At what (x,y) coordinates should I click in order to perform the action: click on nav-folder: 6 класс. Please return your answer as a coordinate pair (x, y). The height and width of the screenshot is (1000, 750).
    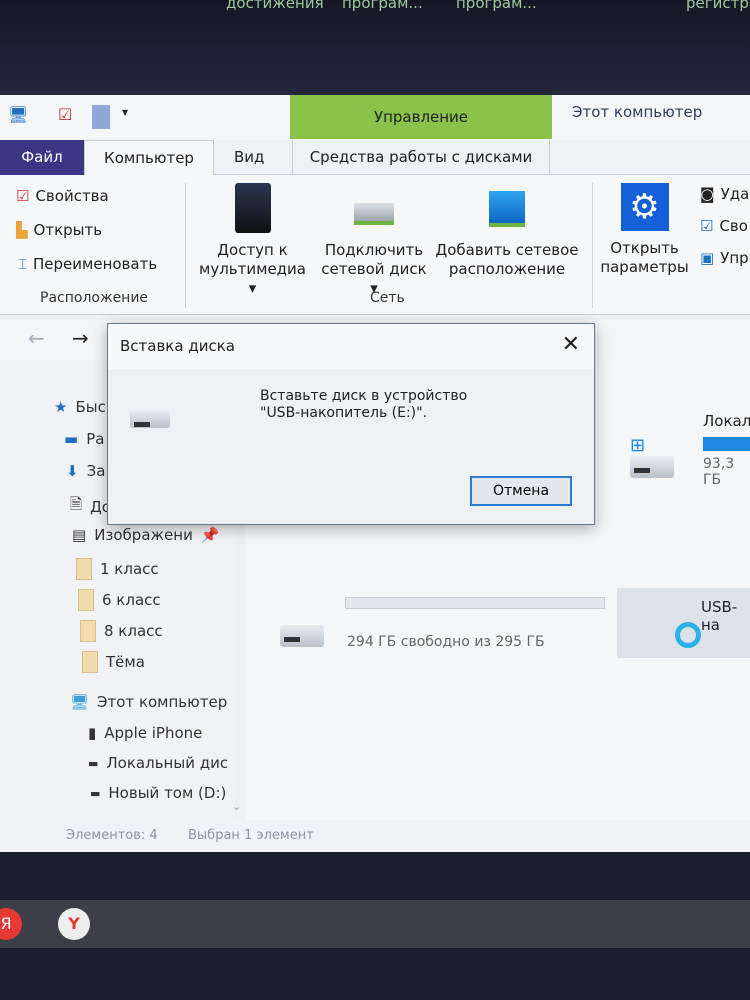
    Looking at the image, I should click on (119, 600).